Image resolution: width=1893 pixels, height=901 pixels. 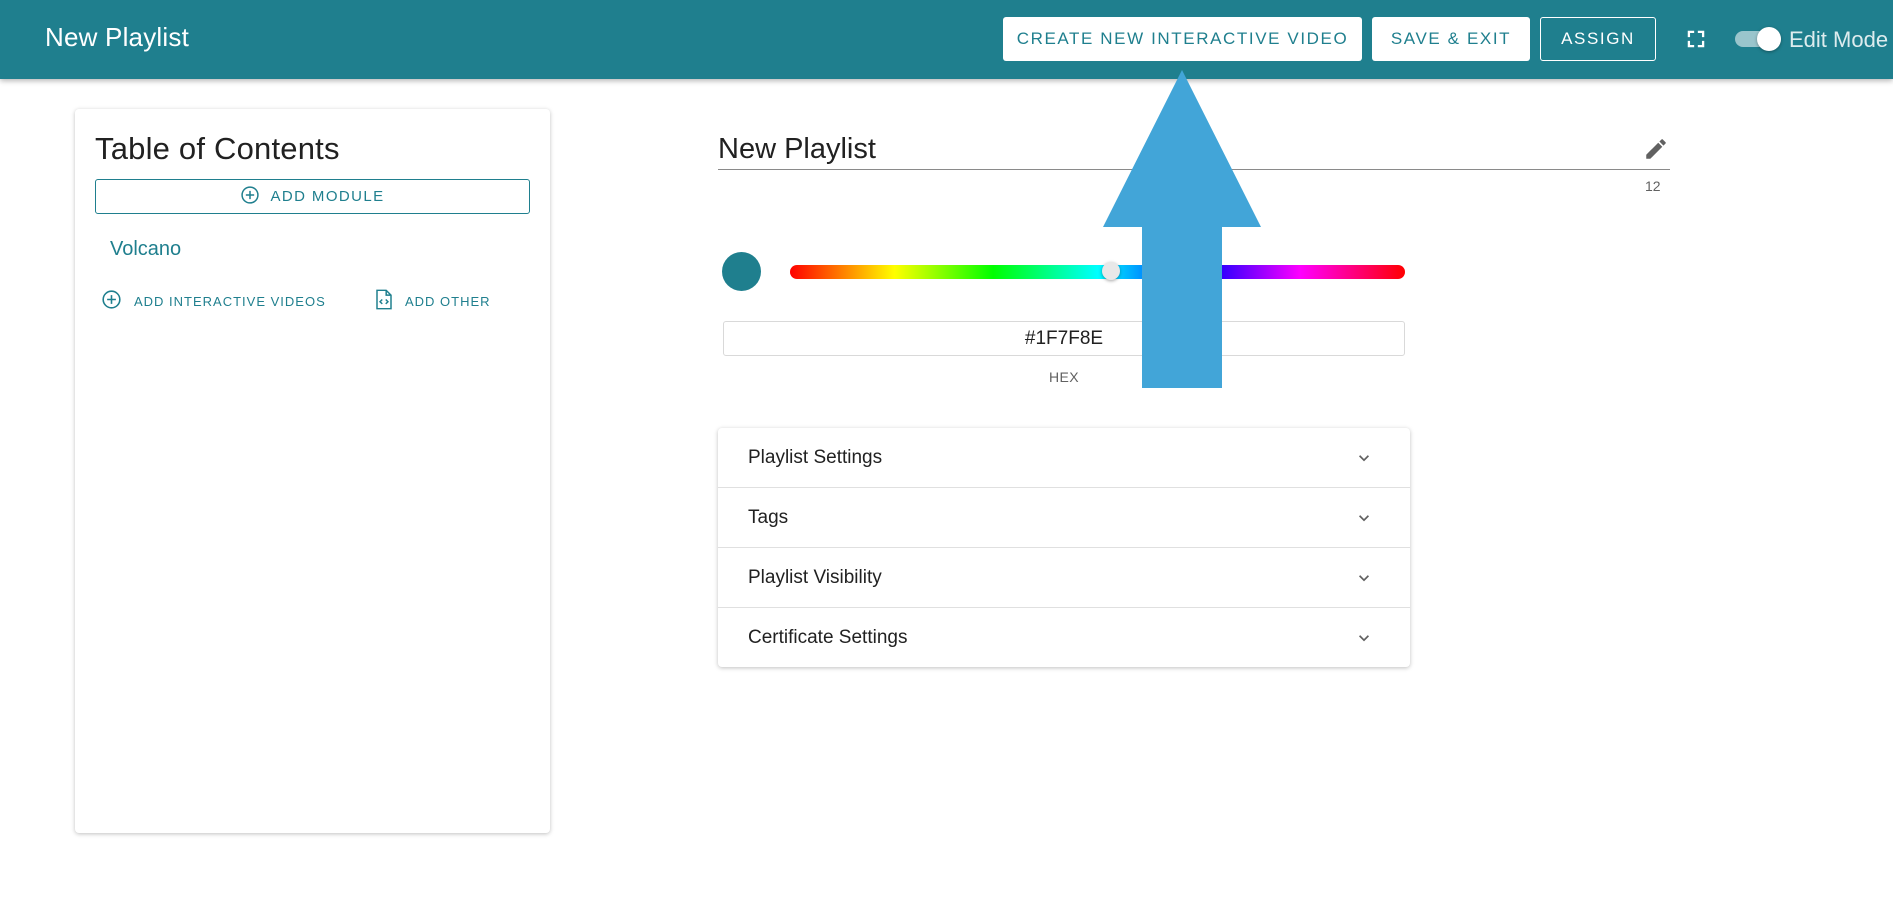 What do you see at coordinates (1653, 186) in the screenshot?
I see `character-count: 12` at bounding box center [1653, 186].